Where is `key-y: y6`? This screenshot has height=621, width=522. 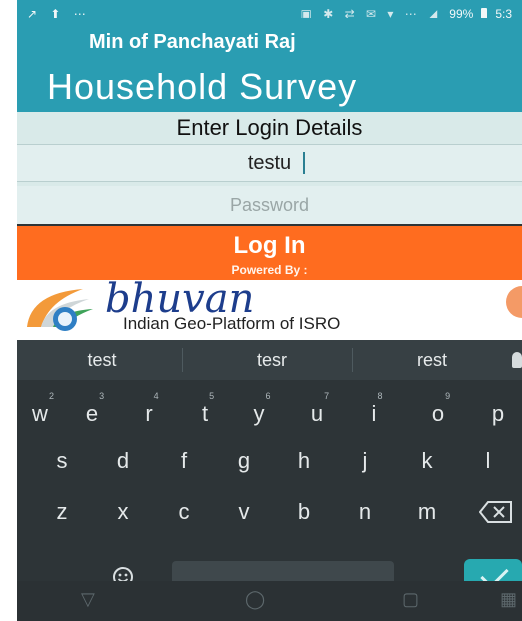 key-y: y6 is located at coordinates (259, 413).